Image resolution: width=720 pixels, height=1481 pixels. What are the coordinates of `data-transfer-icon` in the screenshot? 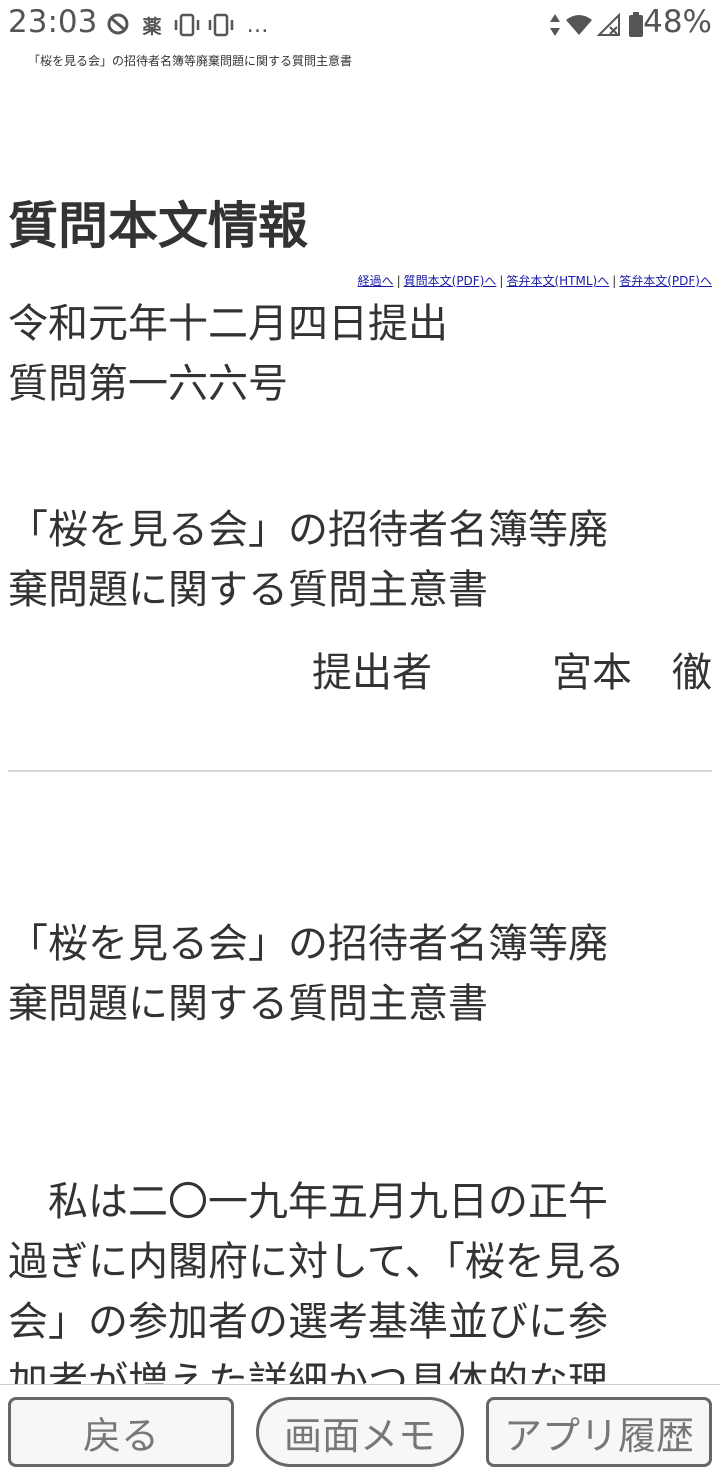 It's located at (555, 25).